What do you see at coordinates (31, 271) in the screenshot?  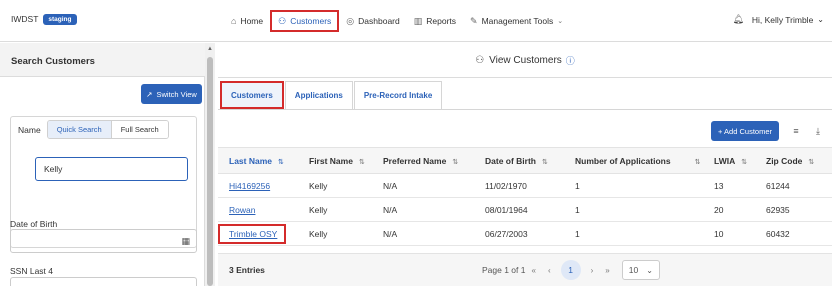 I see `ssn-label: SSN Last 4` at bounding box center [31, 271].